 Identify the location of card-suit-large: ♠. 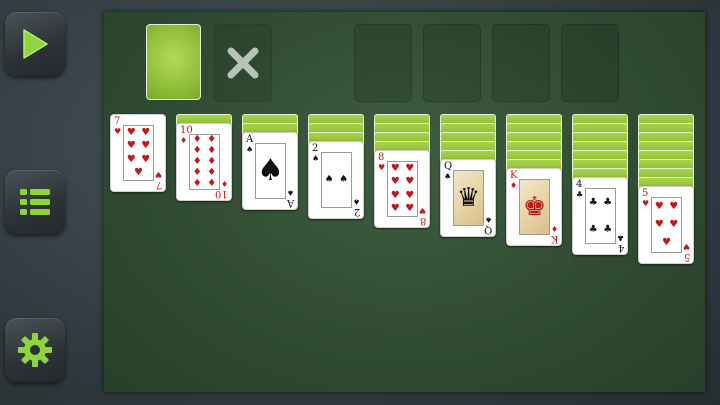
(270, 170).